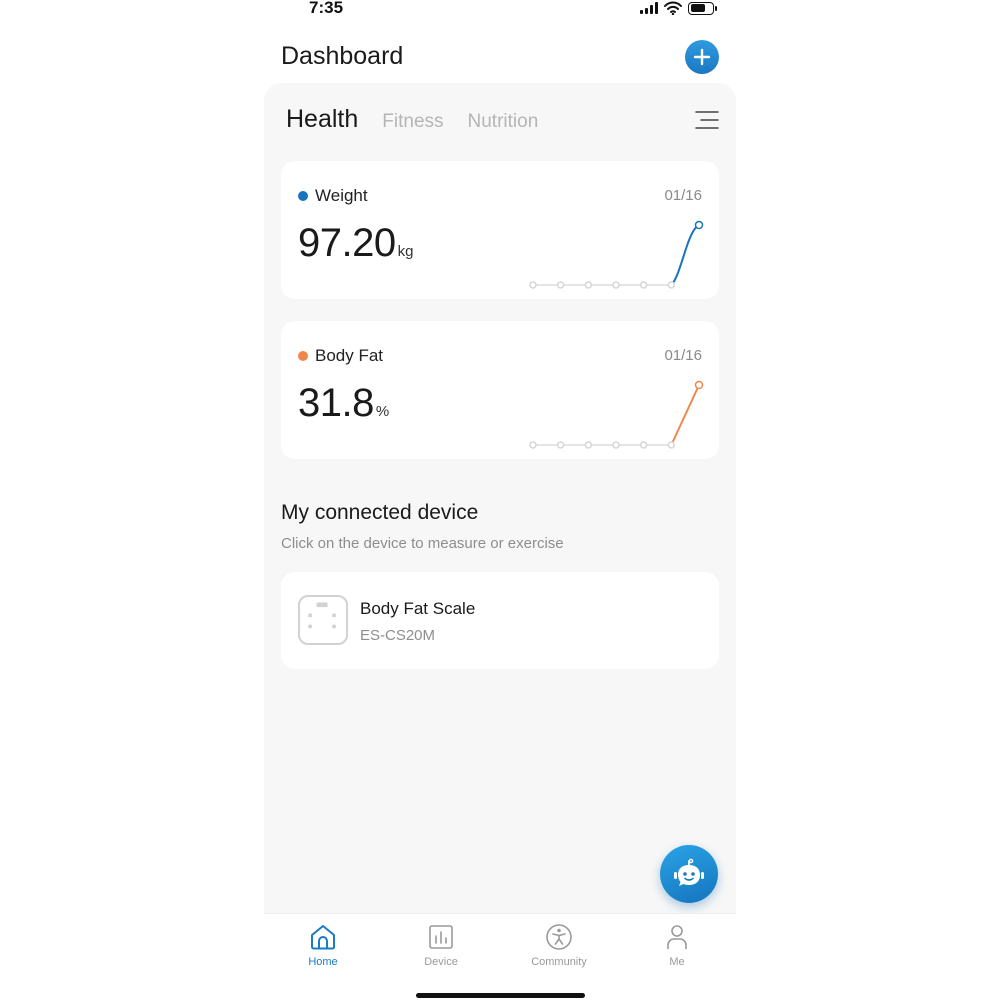  I want to click on section-title: My connected device, so click(380, 512).